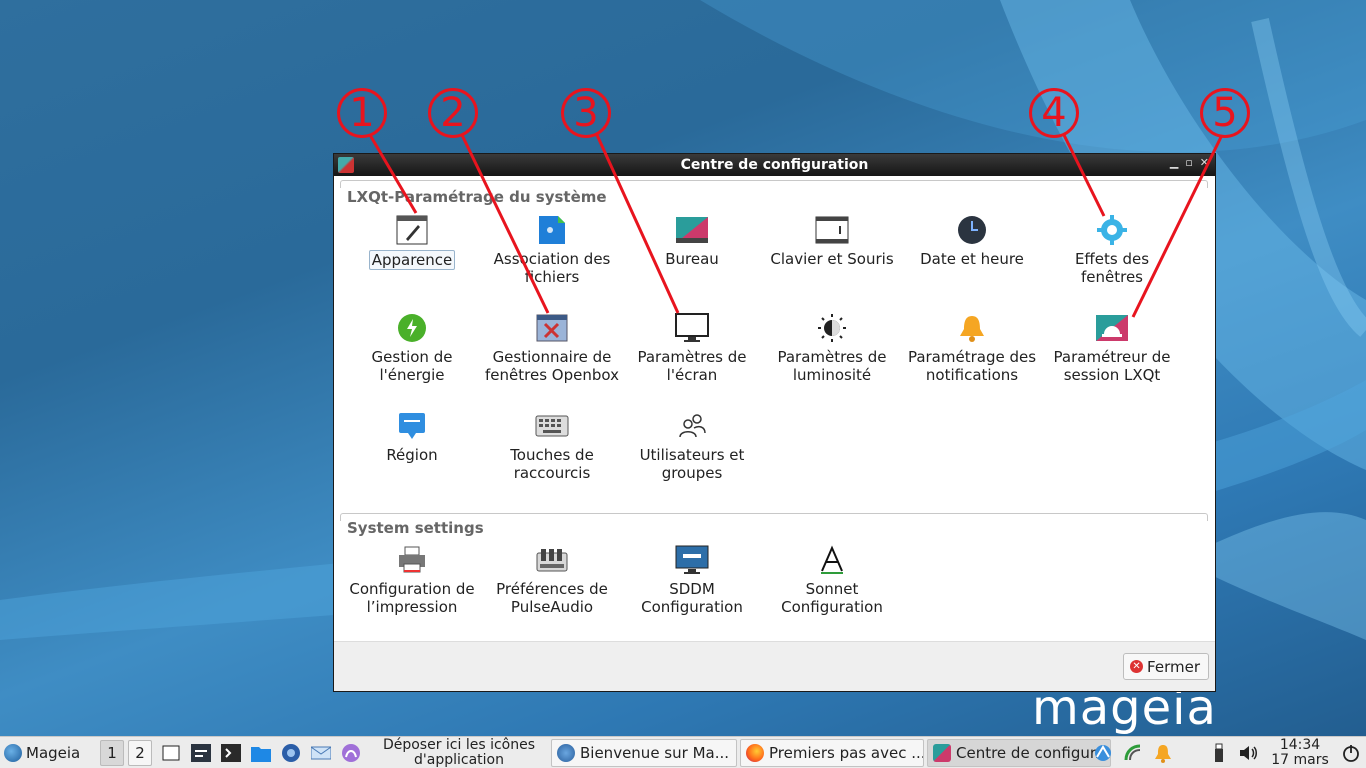 Image resolution: width=1366 pixels, height=768 pixels. Describe the element at coordinates (774, 666) in the screenshot. I see `dialog-button-bar: ✕ Fermer` at that location.